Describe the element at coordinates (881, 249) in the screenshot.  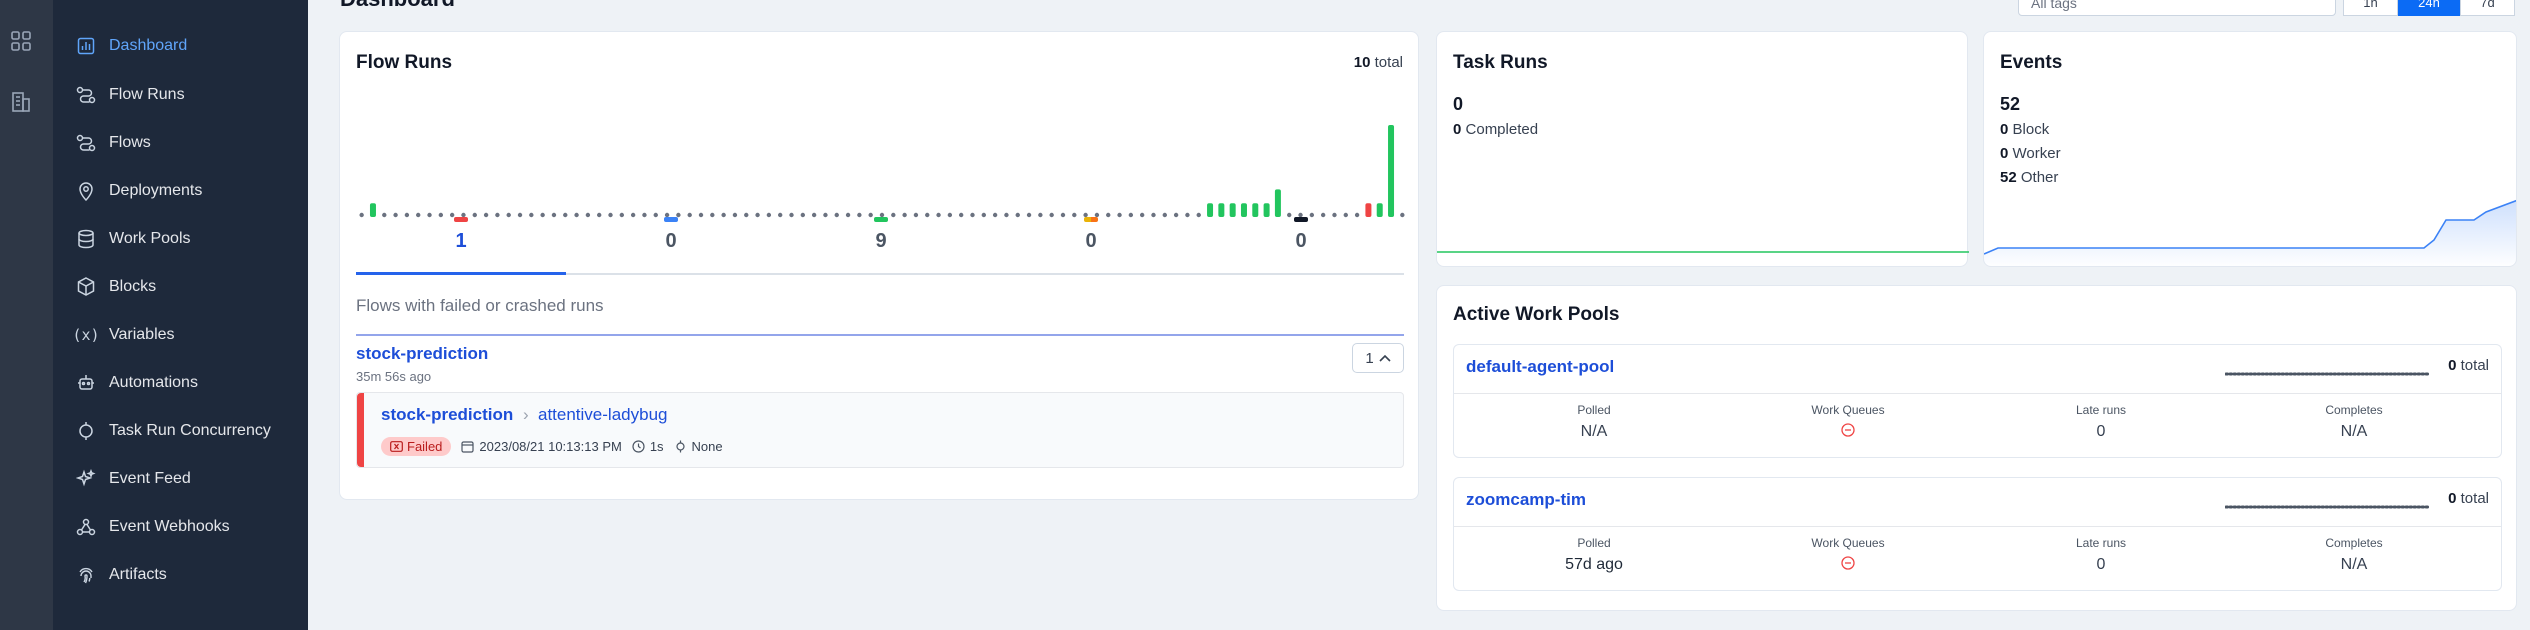
I see `tab-completed: 9` at that location.